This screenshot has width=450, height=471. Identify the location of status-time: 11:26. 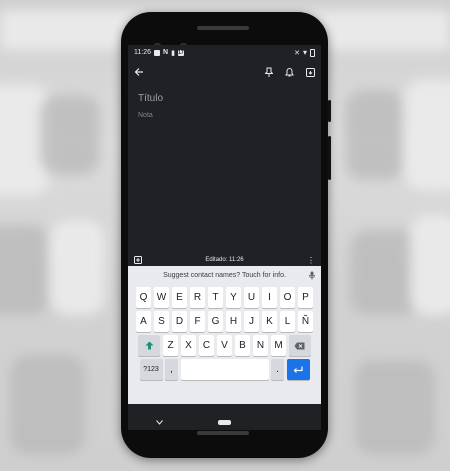
(142, 52).